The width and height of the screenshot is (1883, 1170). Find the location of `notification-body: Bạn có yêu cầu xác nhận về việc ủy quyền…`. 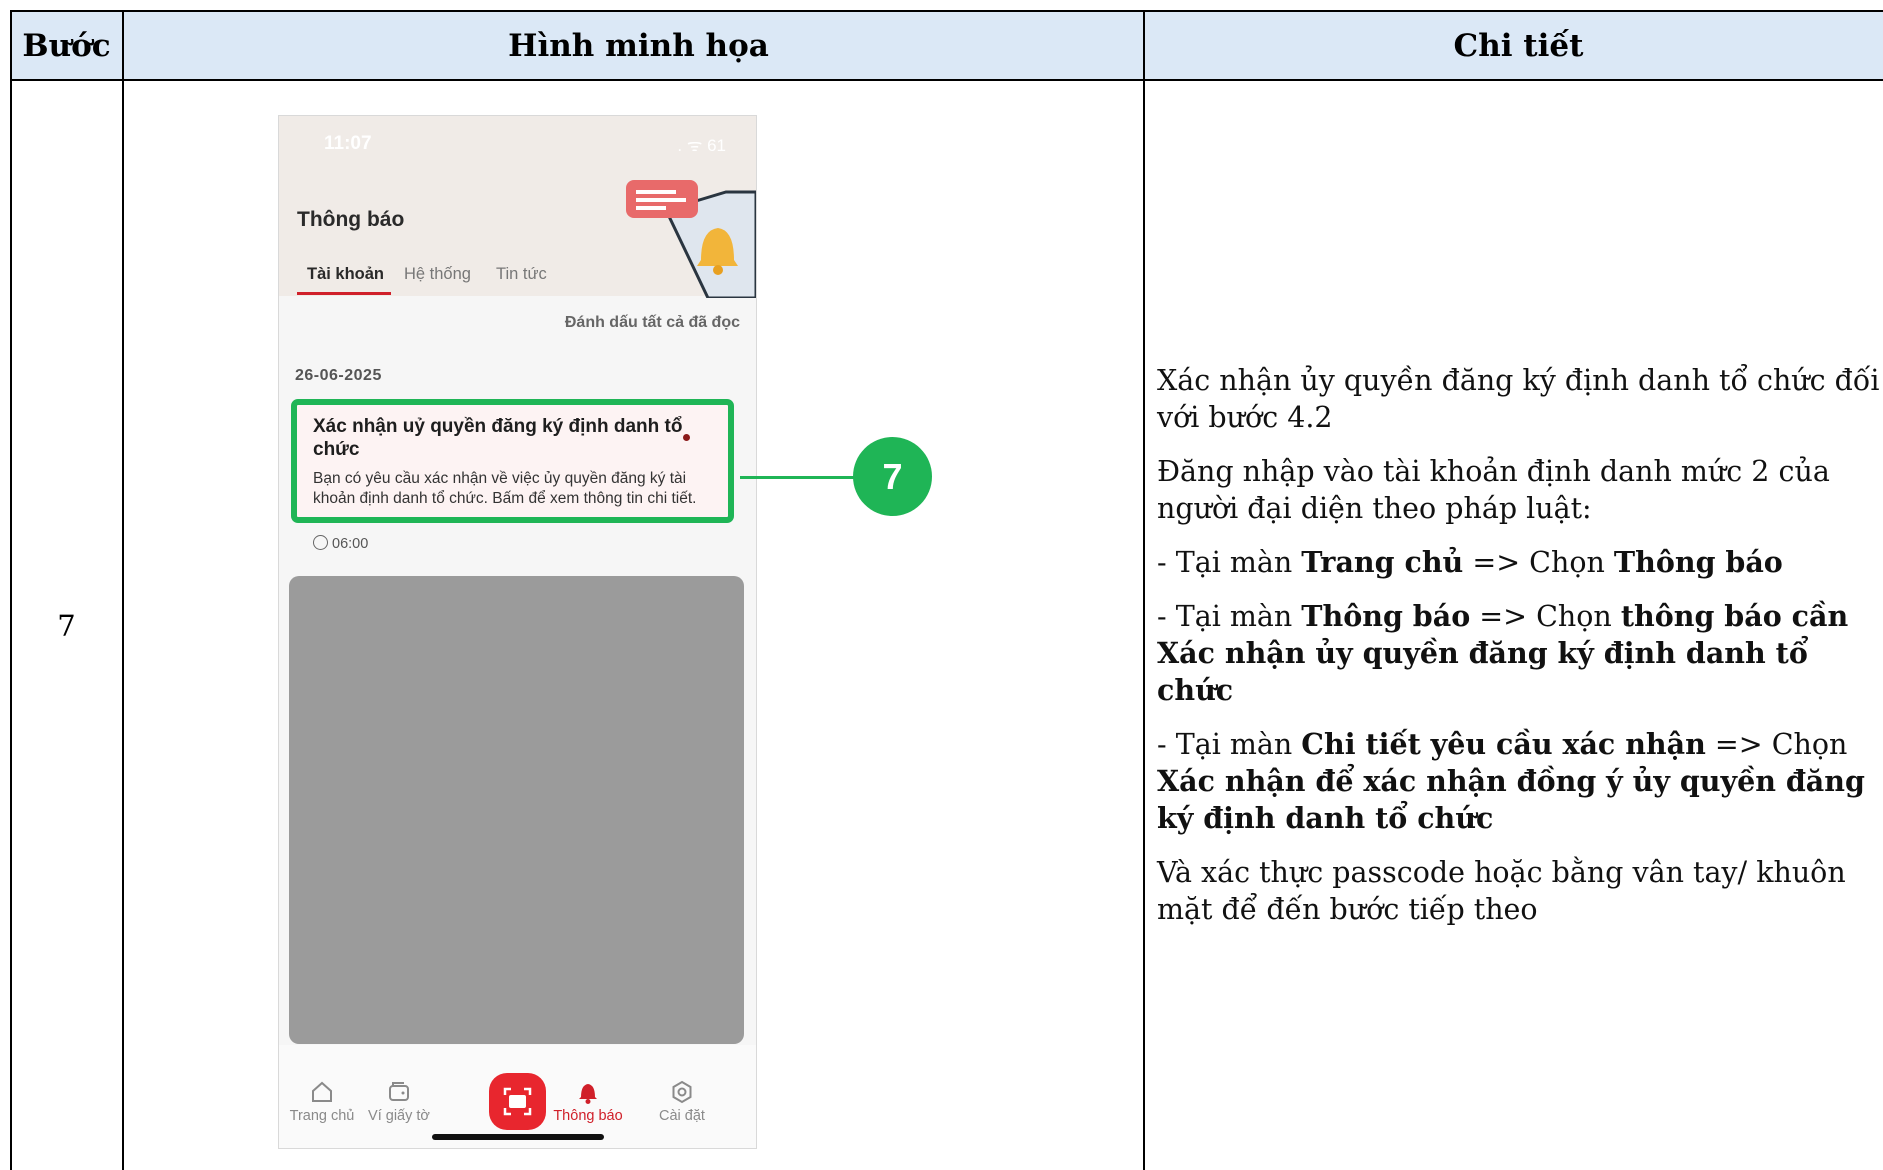

notification-body: Bạn có yêu cầu xác nhận về việc ủy quyền… is located at coordinates (505, 488).